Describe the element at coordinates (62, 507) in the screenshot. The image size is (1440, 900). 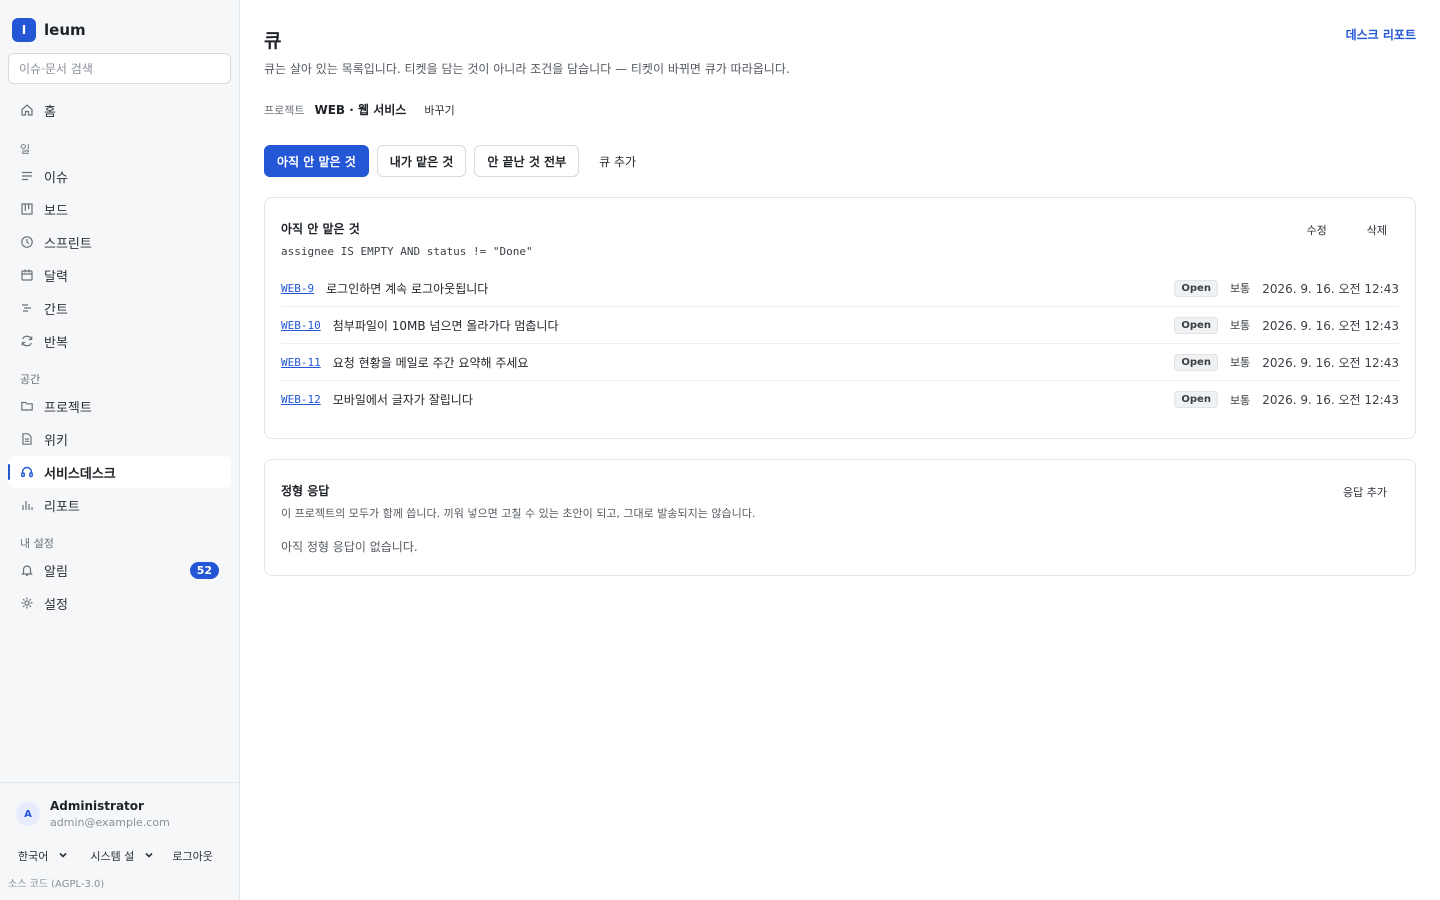
I see `sidebar-item-label: 리포트` at that location.